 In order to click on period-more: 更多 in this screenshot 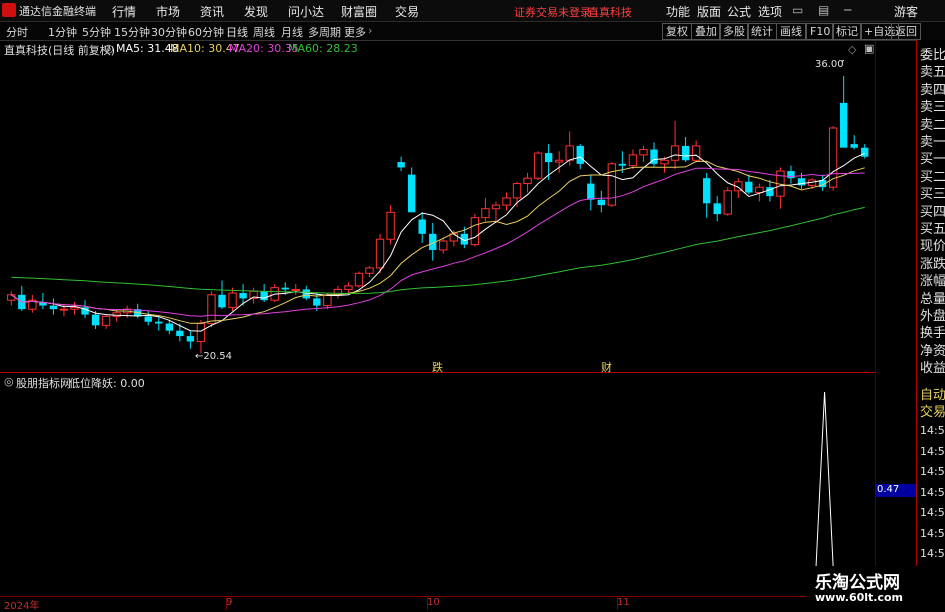, I will do `click(355, 32)`.